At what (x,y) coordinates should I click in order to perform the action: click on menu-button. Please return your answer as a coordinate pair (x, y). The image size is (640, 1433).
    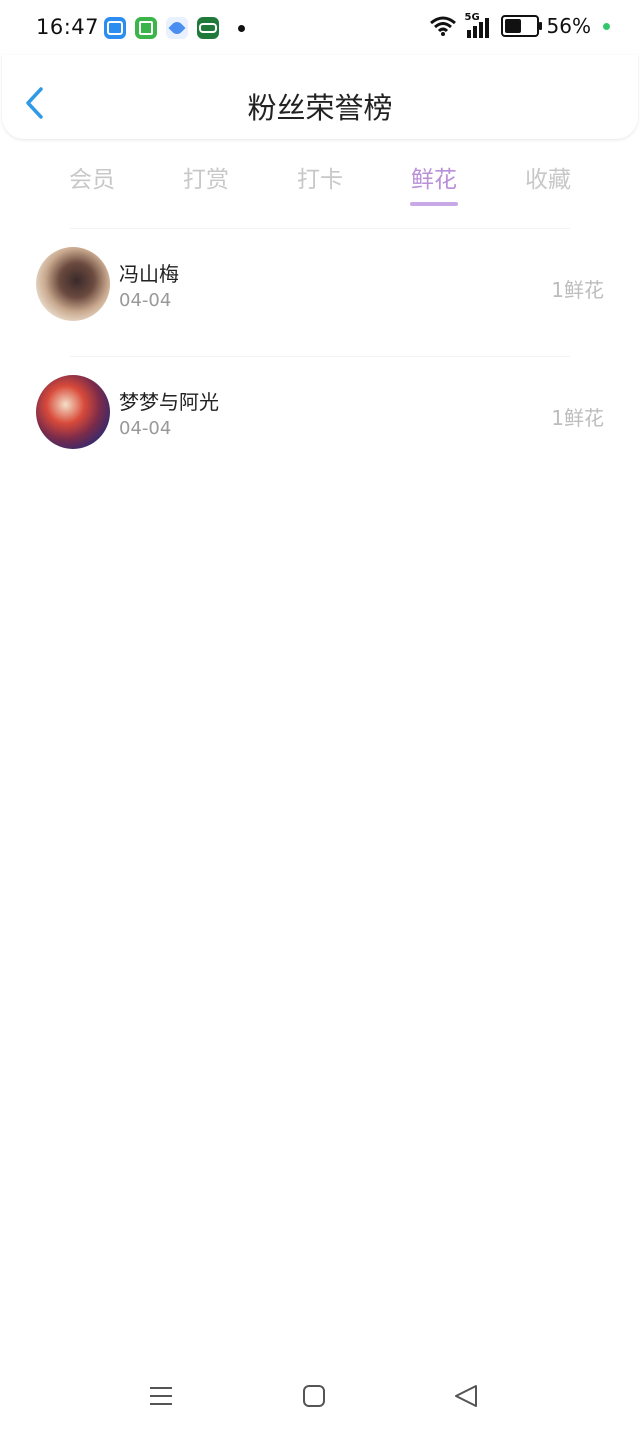
    Looking at the image, I should click on (161, 1396).